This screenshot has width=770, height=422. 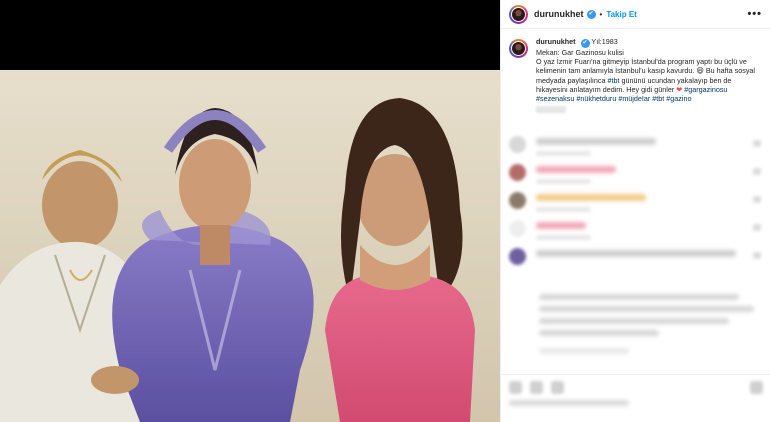 What do you see at coordinates (515, 387) in the screenshot?
I see `heart-icon` at bounding box center [515, 387].